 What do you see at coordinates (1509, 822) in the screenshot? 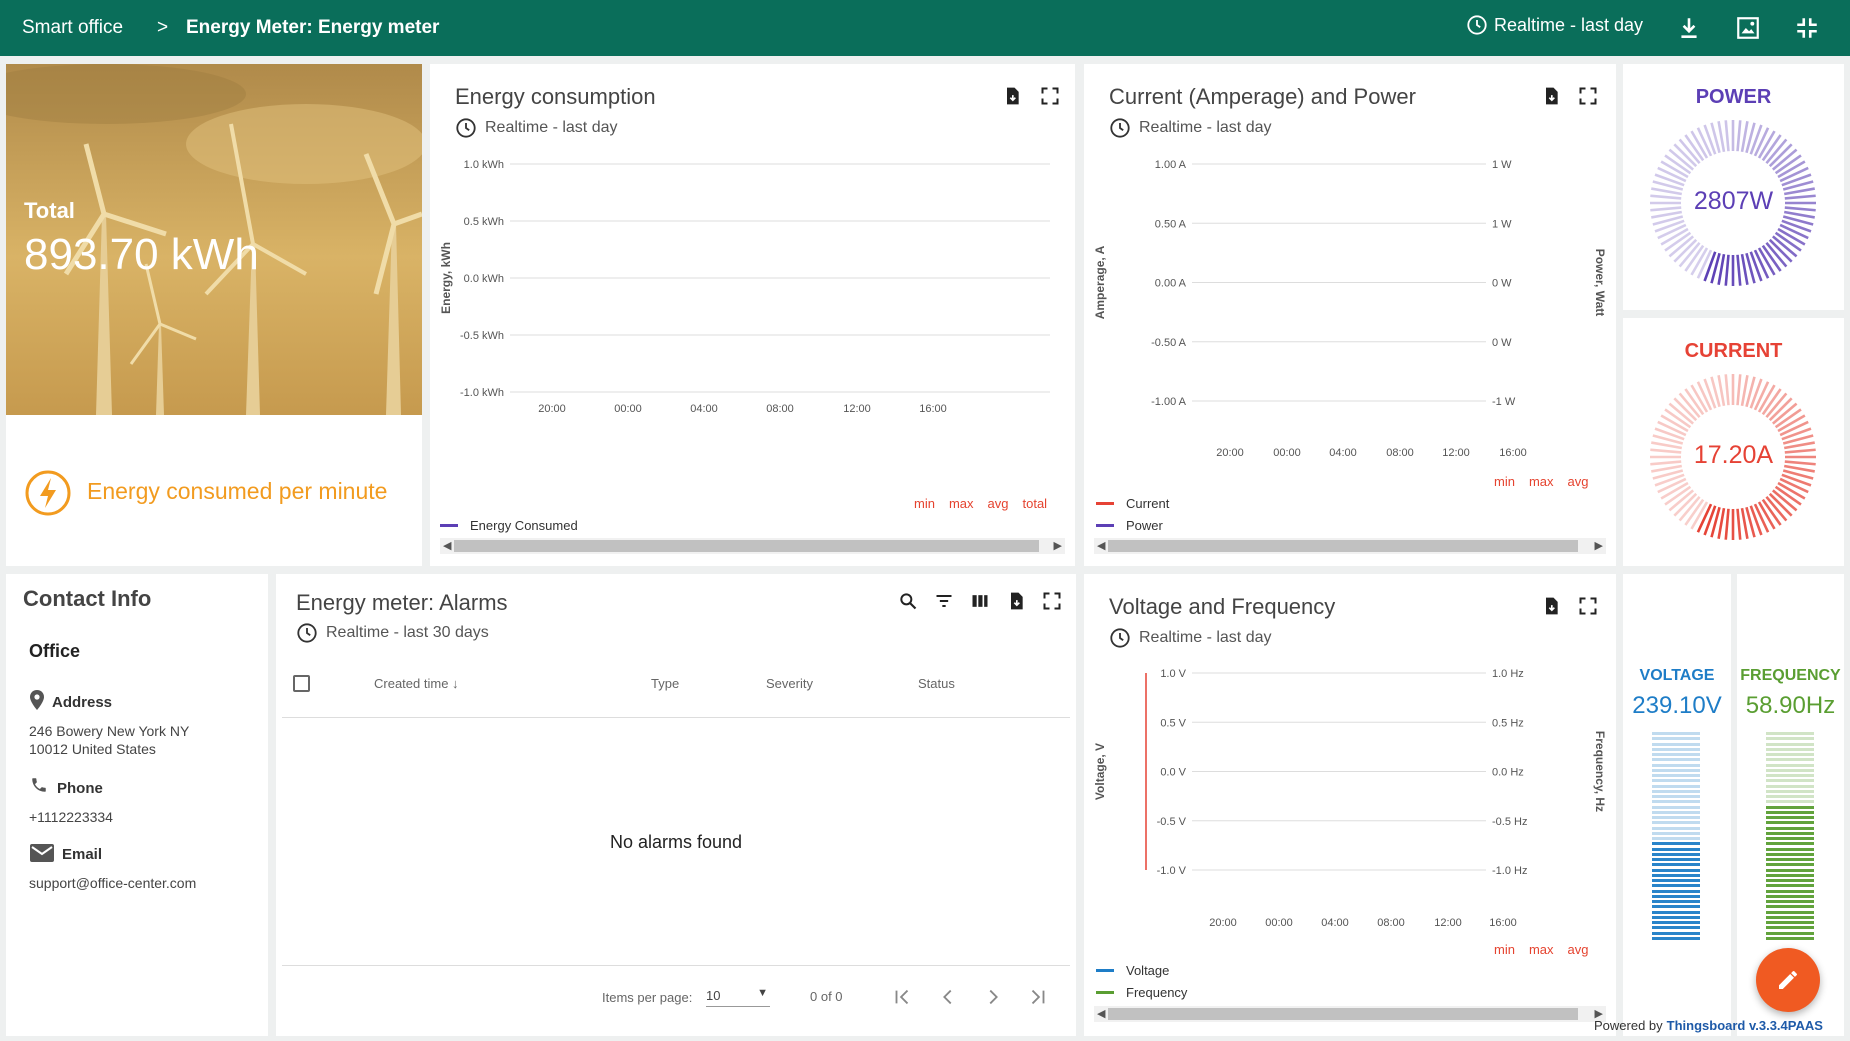
I see `y2-tick-label: -0.5 Hz` at bounding box center [1509, 822].